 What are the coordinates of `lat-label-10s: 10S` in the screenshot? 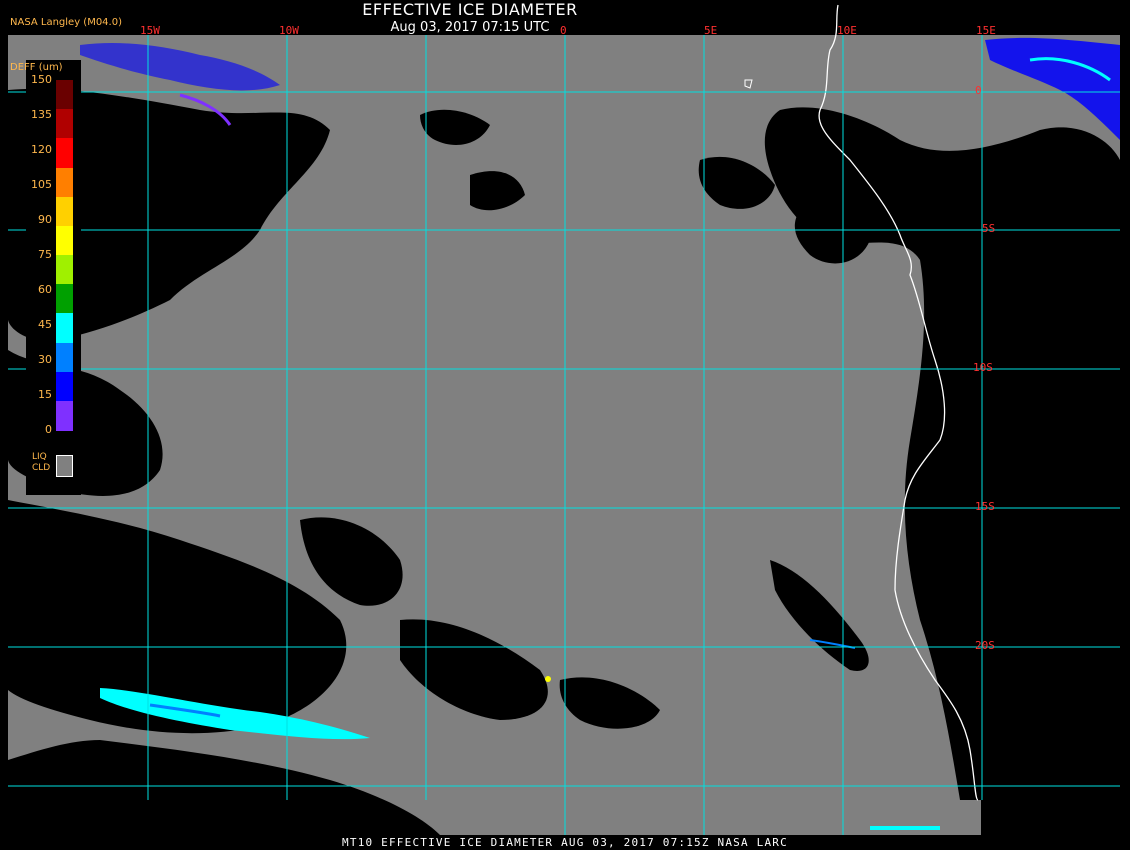 It's located at (983, 367).